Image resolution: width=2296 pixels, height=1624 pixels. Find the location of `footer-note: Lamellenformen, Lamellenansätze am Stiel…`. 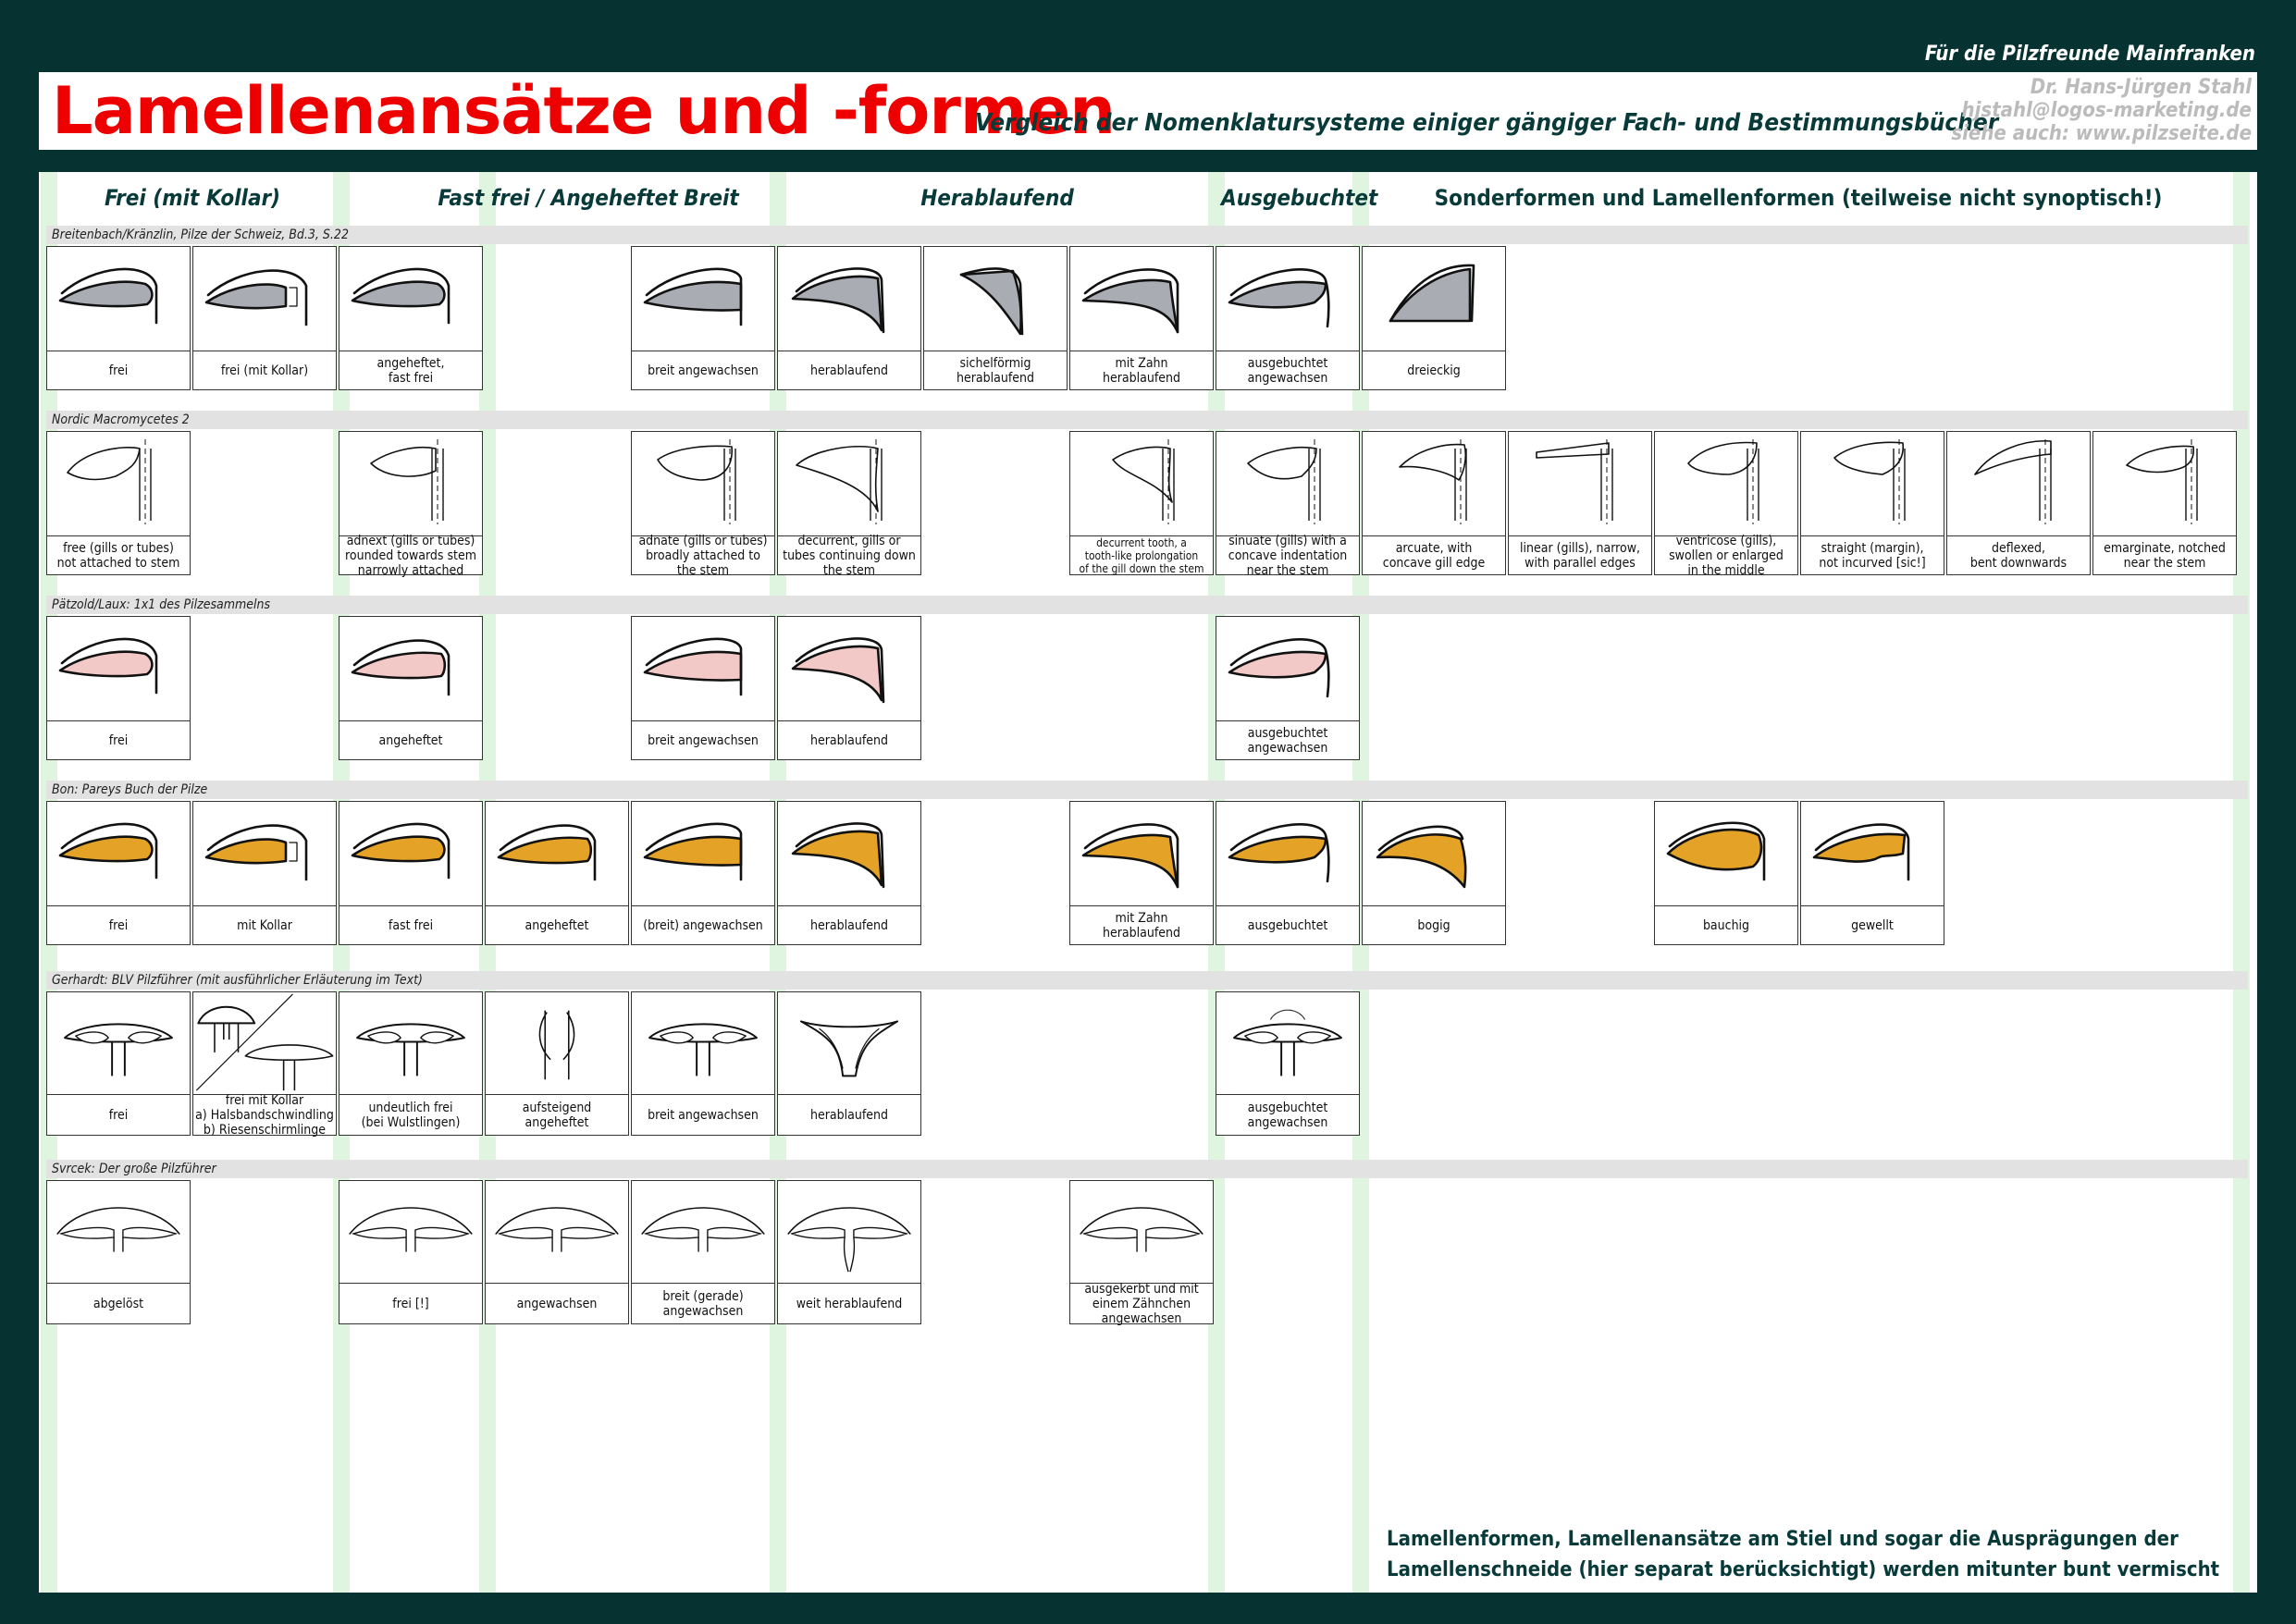

footer-note: Lamellenformen, Lamellenansätze am Stiel… is located at coordinates (1803, 1554).